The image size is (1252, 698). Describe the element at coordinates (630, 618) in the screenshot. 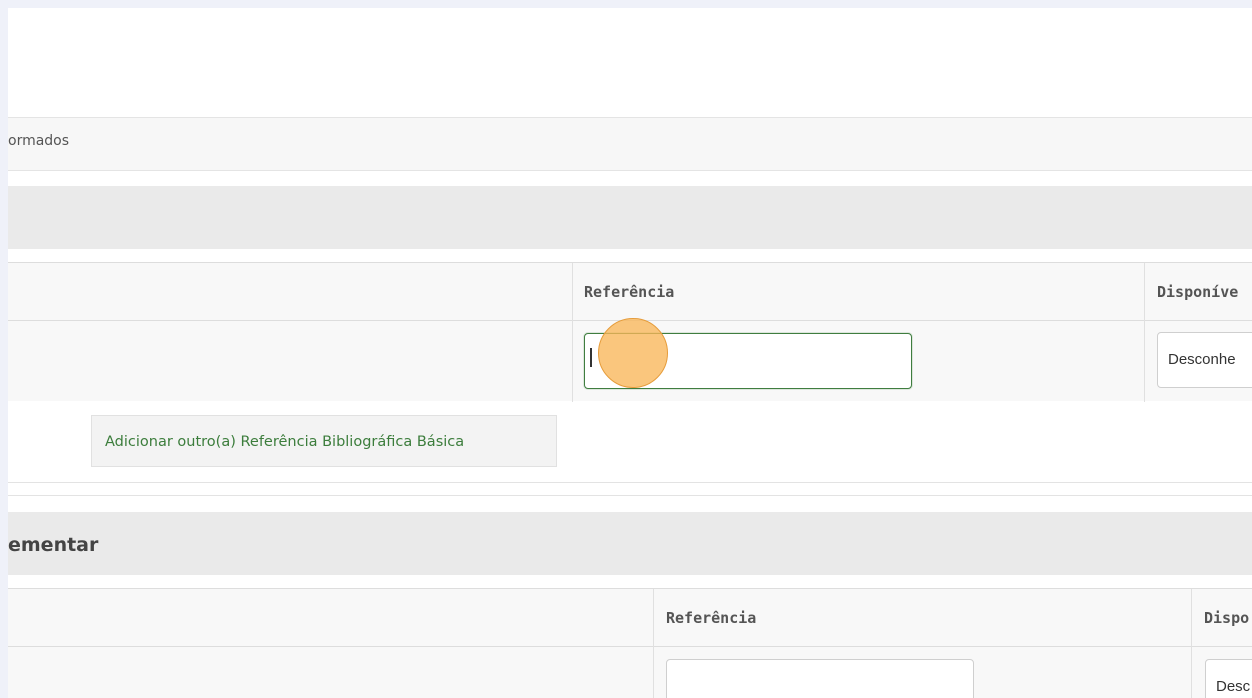

I see `table-header-row: Referência Dispo` at that location.